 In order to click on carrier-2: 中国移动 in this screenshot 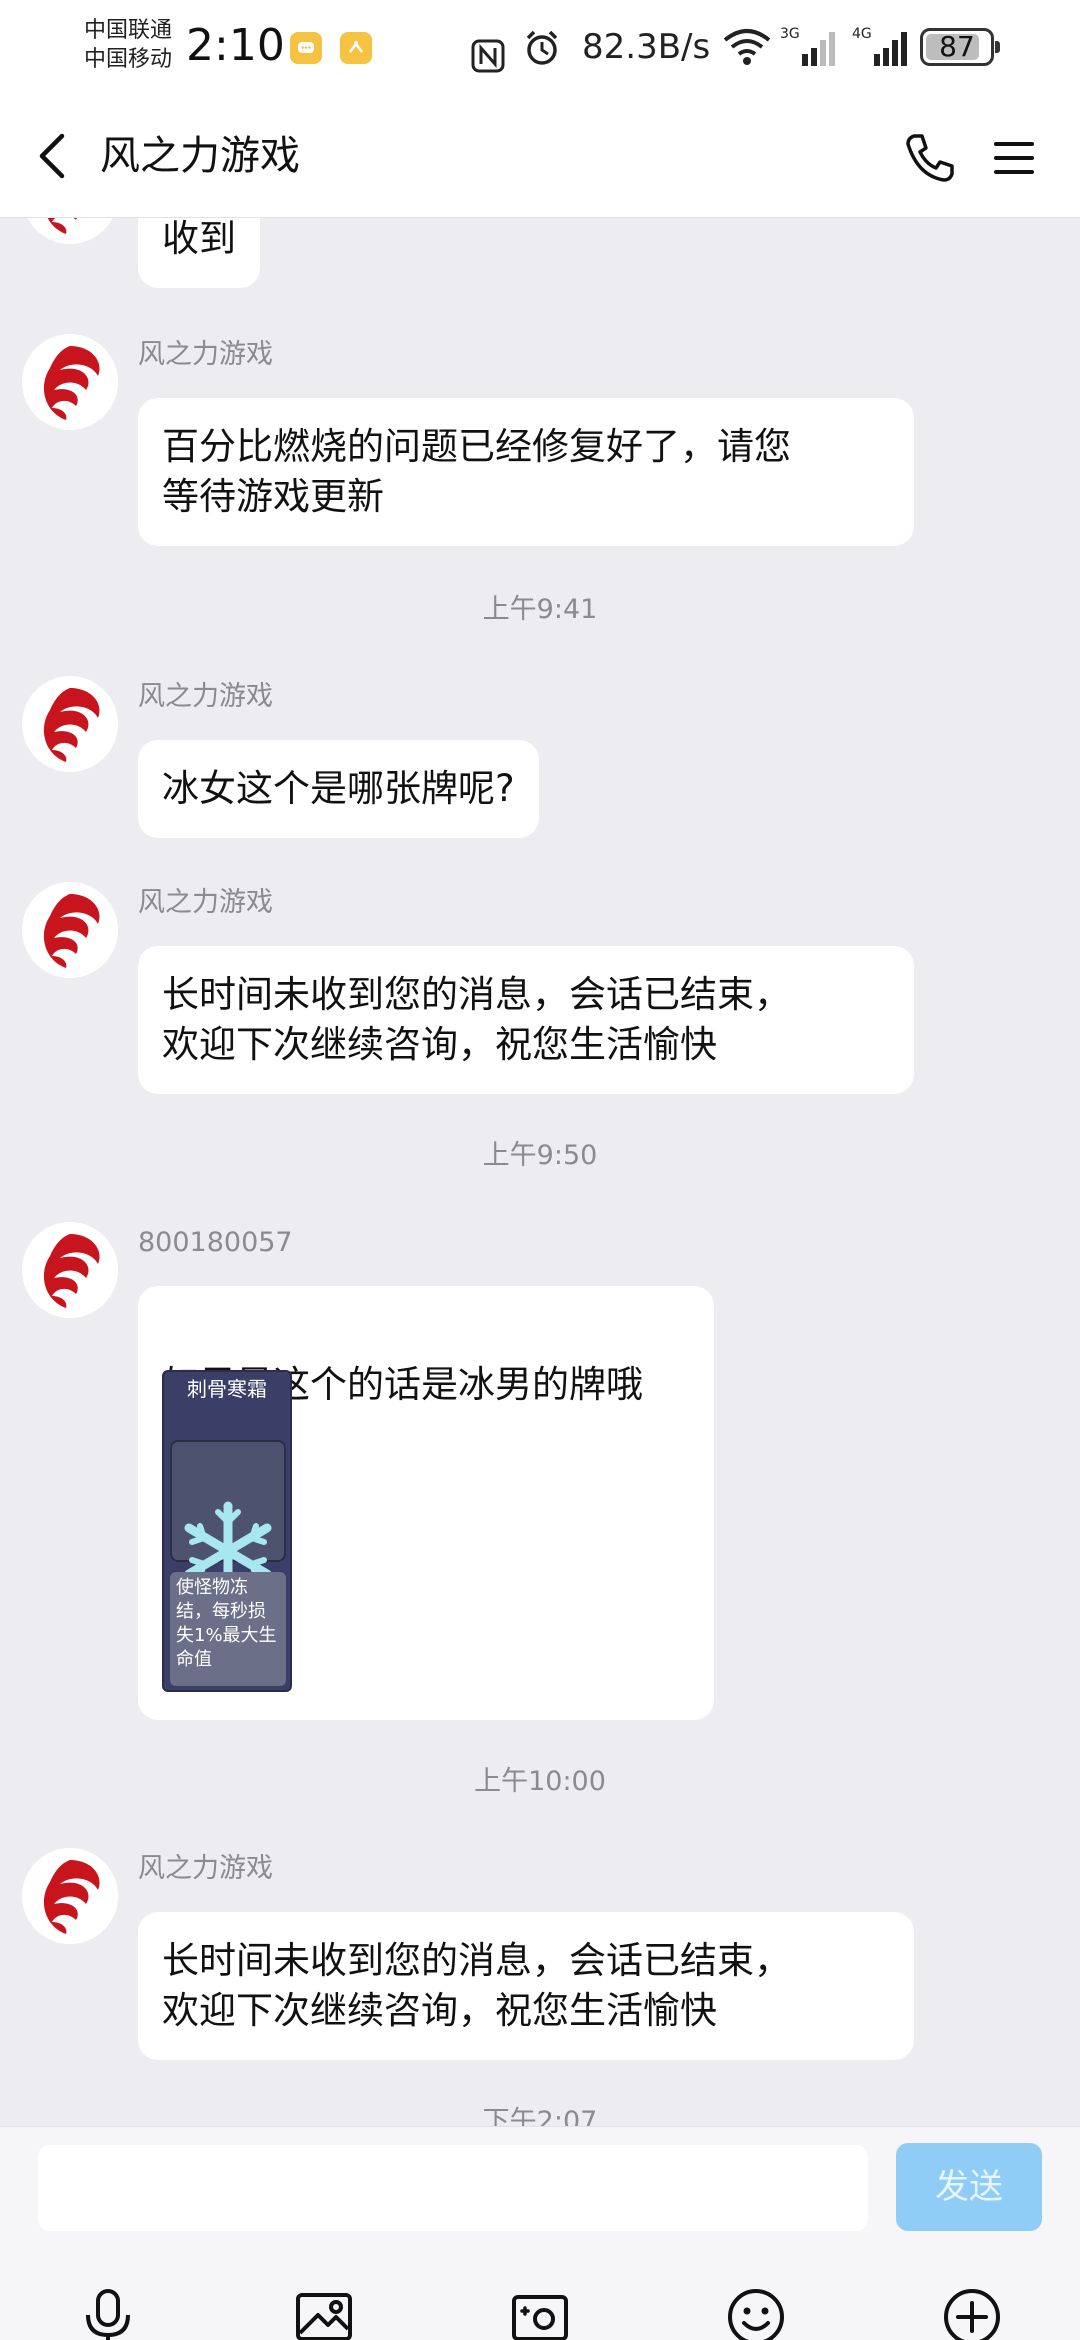, I will do `click(128, 59)`.